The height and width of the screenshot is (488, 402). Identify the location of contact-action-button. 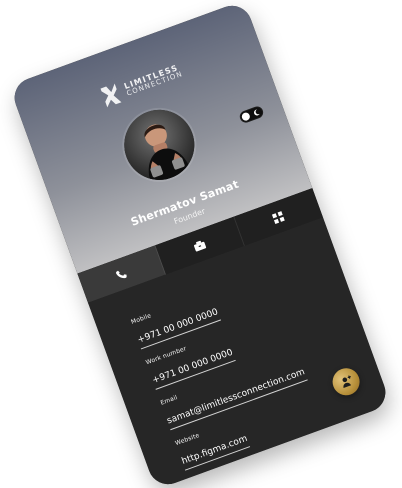
(346, 382).